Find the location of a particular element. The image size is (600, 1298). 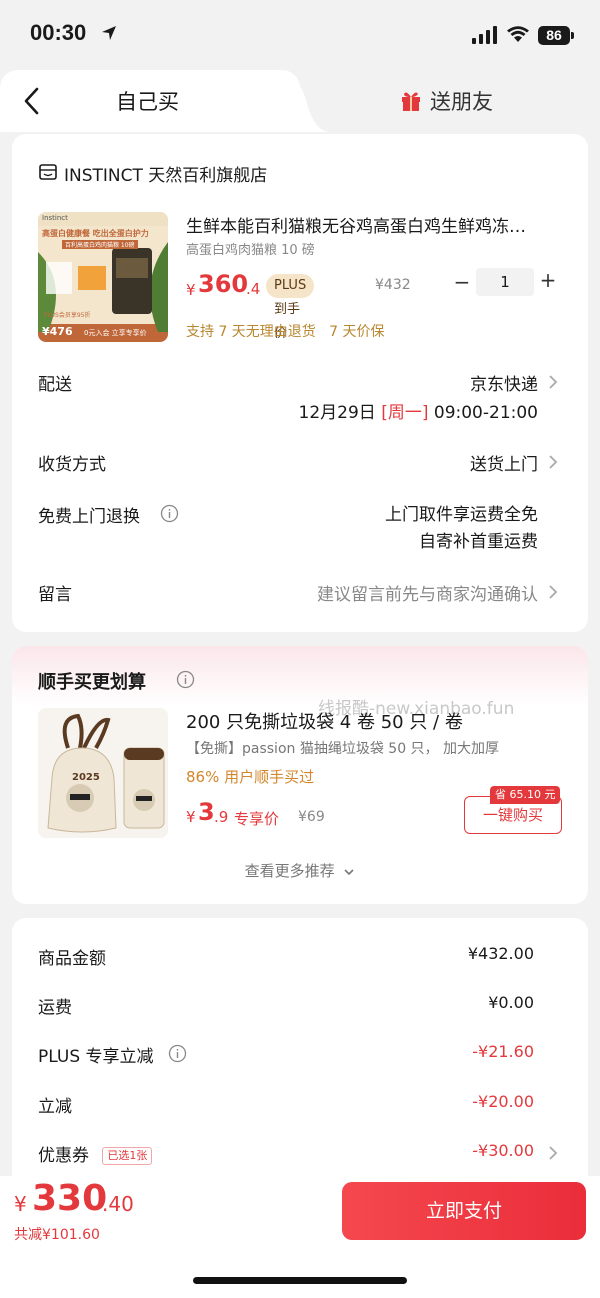

price-symbol: ¥ is located at coordinates (191, 290).